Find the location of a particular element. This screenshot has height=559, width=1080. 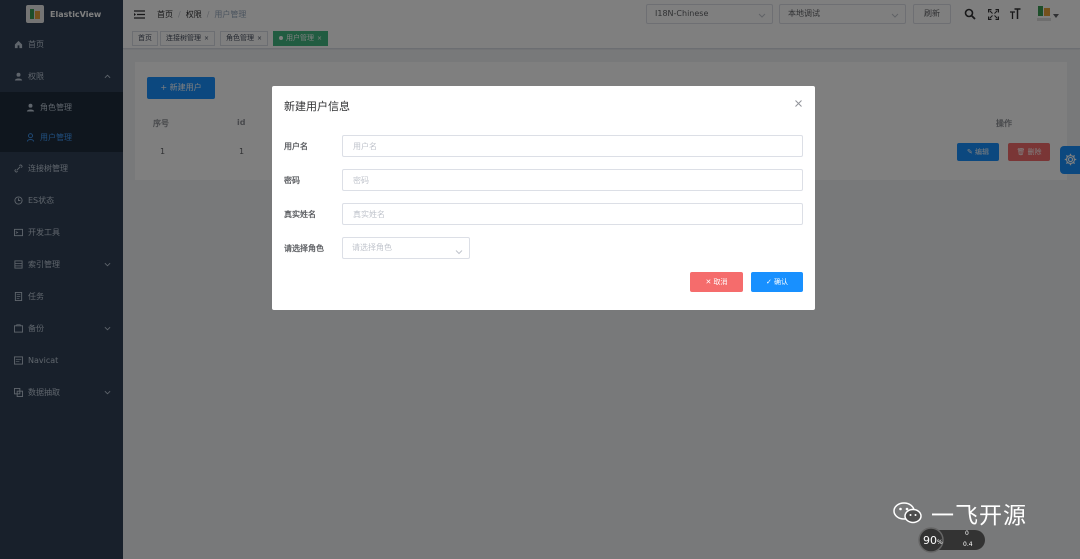

cancel-button: ✕ 取消 is located at coordinates (716, 282).